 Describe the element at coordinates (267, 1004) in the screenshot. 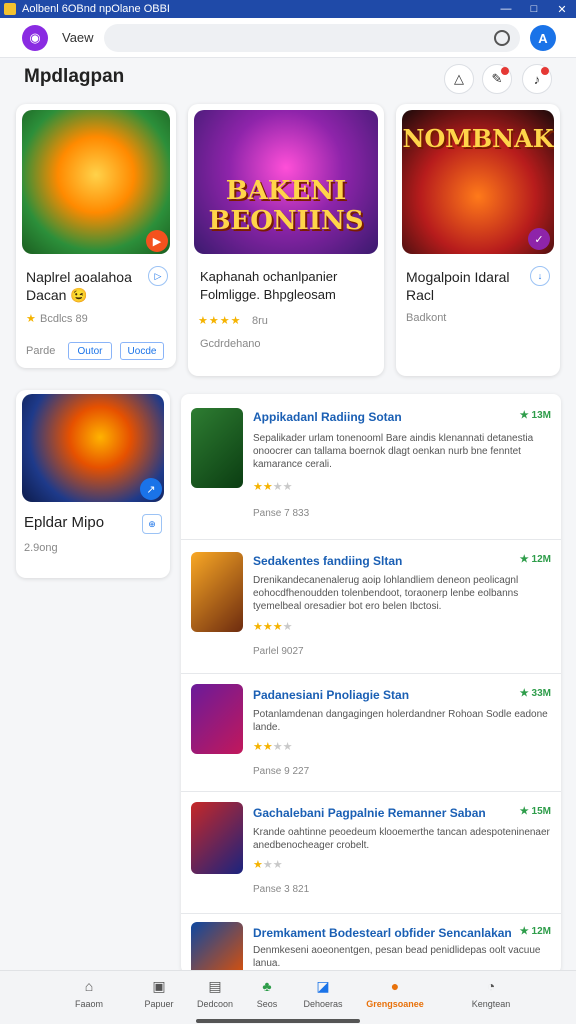

I see `nav-label: Seos` at that location.